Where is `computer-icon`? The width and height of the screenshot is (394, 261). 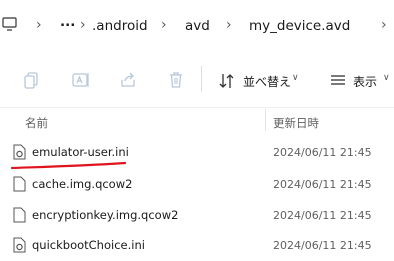
computer-icon is located at coordinates (9, 24).